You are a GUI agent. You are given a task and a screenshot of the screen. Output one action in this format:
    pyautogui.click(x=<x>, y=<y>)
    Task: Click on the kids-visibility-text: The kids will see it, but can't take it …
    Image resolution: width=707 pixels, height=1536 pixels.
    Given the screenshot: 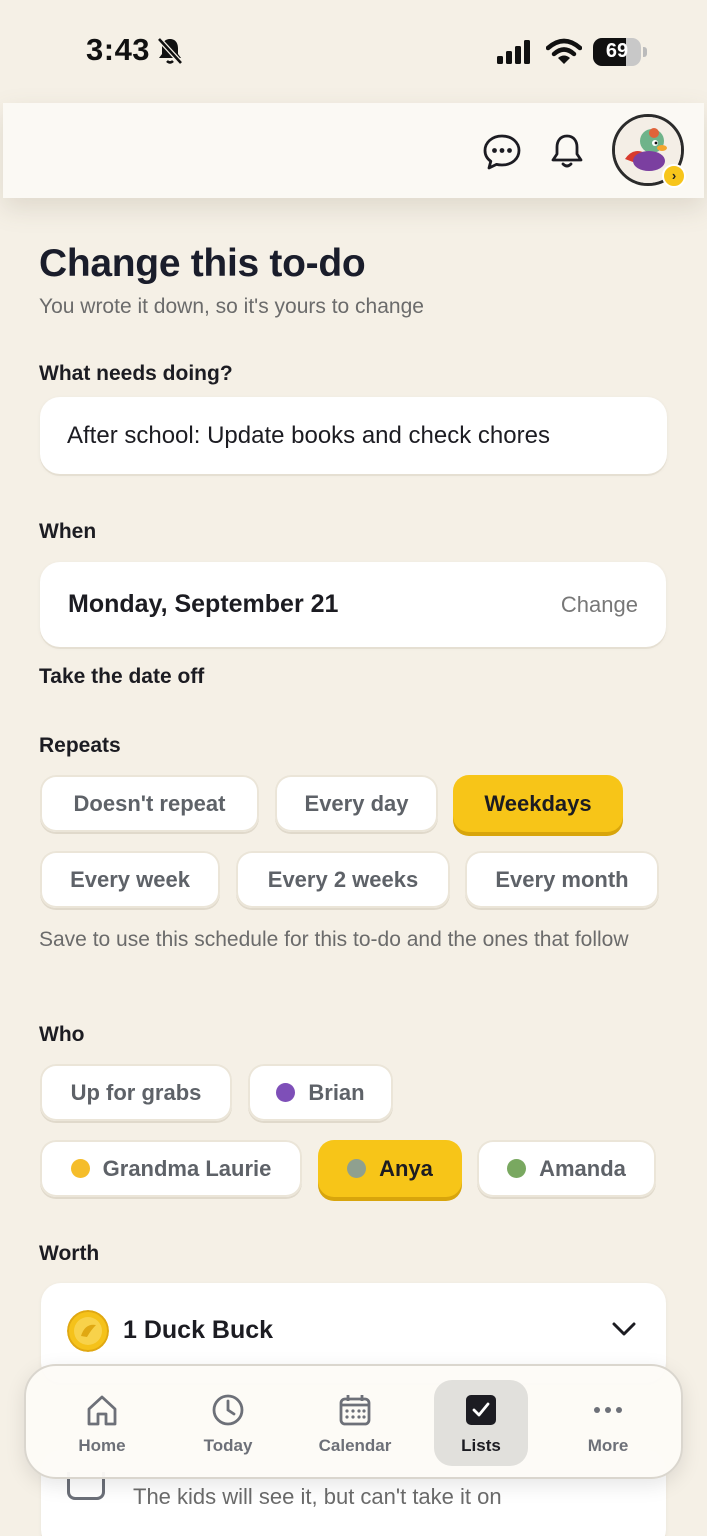 What is the action you would take?
    pyautogui.click(x=317, y=1496)
    